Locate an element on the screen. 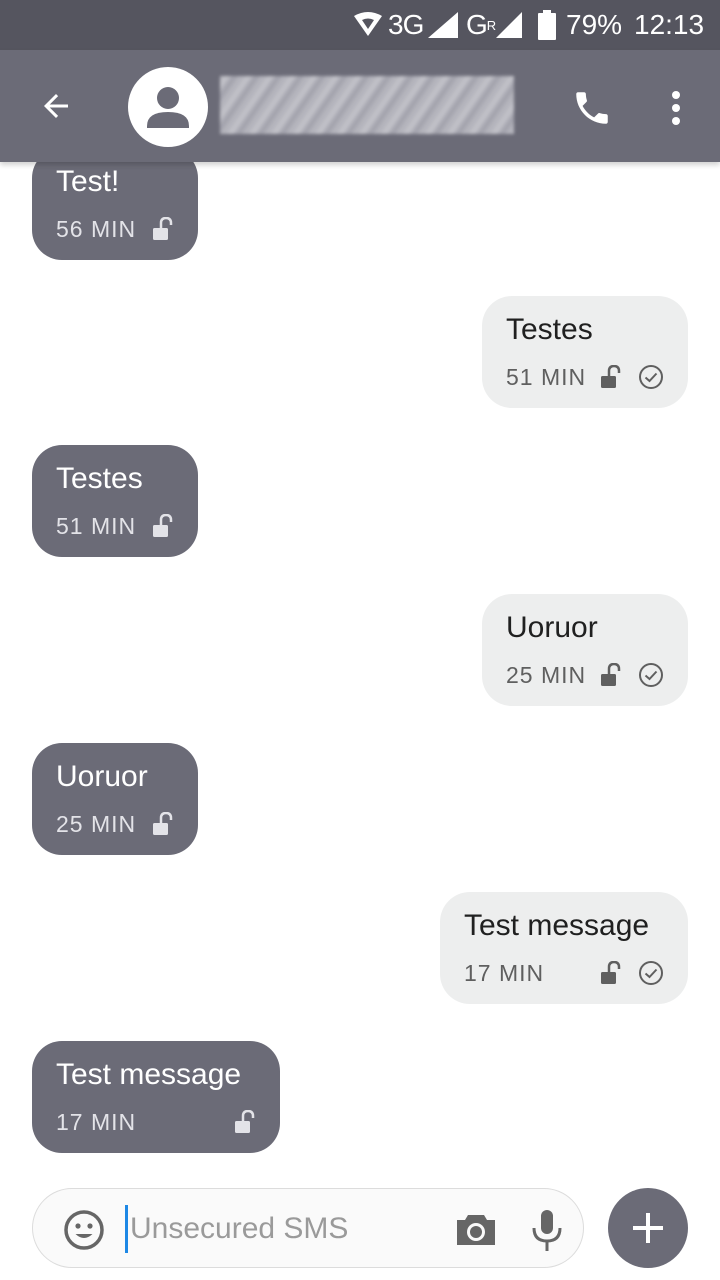 The height and width of the screenshot is (1280, 720). back-button is located at coordinates (56, 106).